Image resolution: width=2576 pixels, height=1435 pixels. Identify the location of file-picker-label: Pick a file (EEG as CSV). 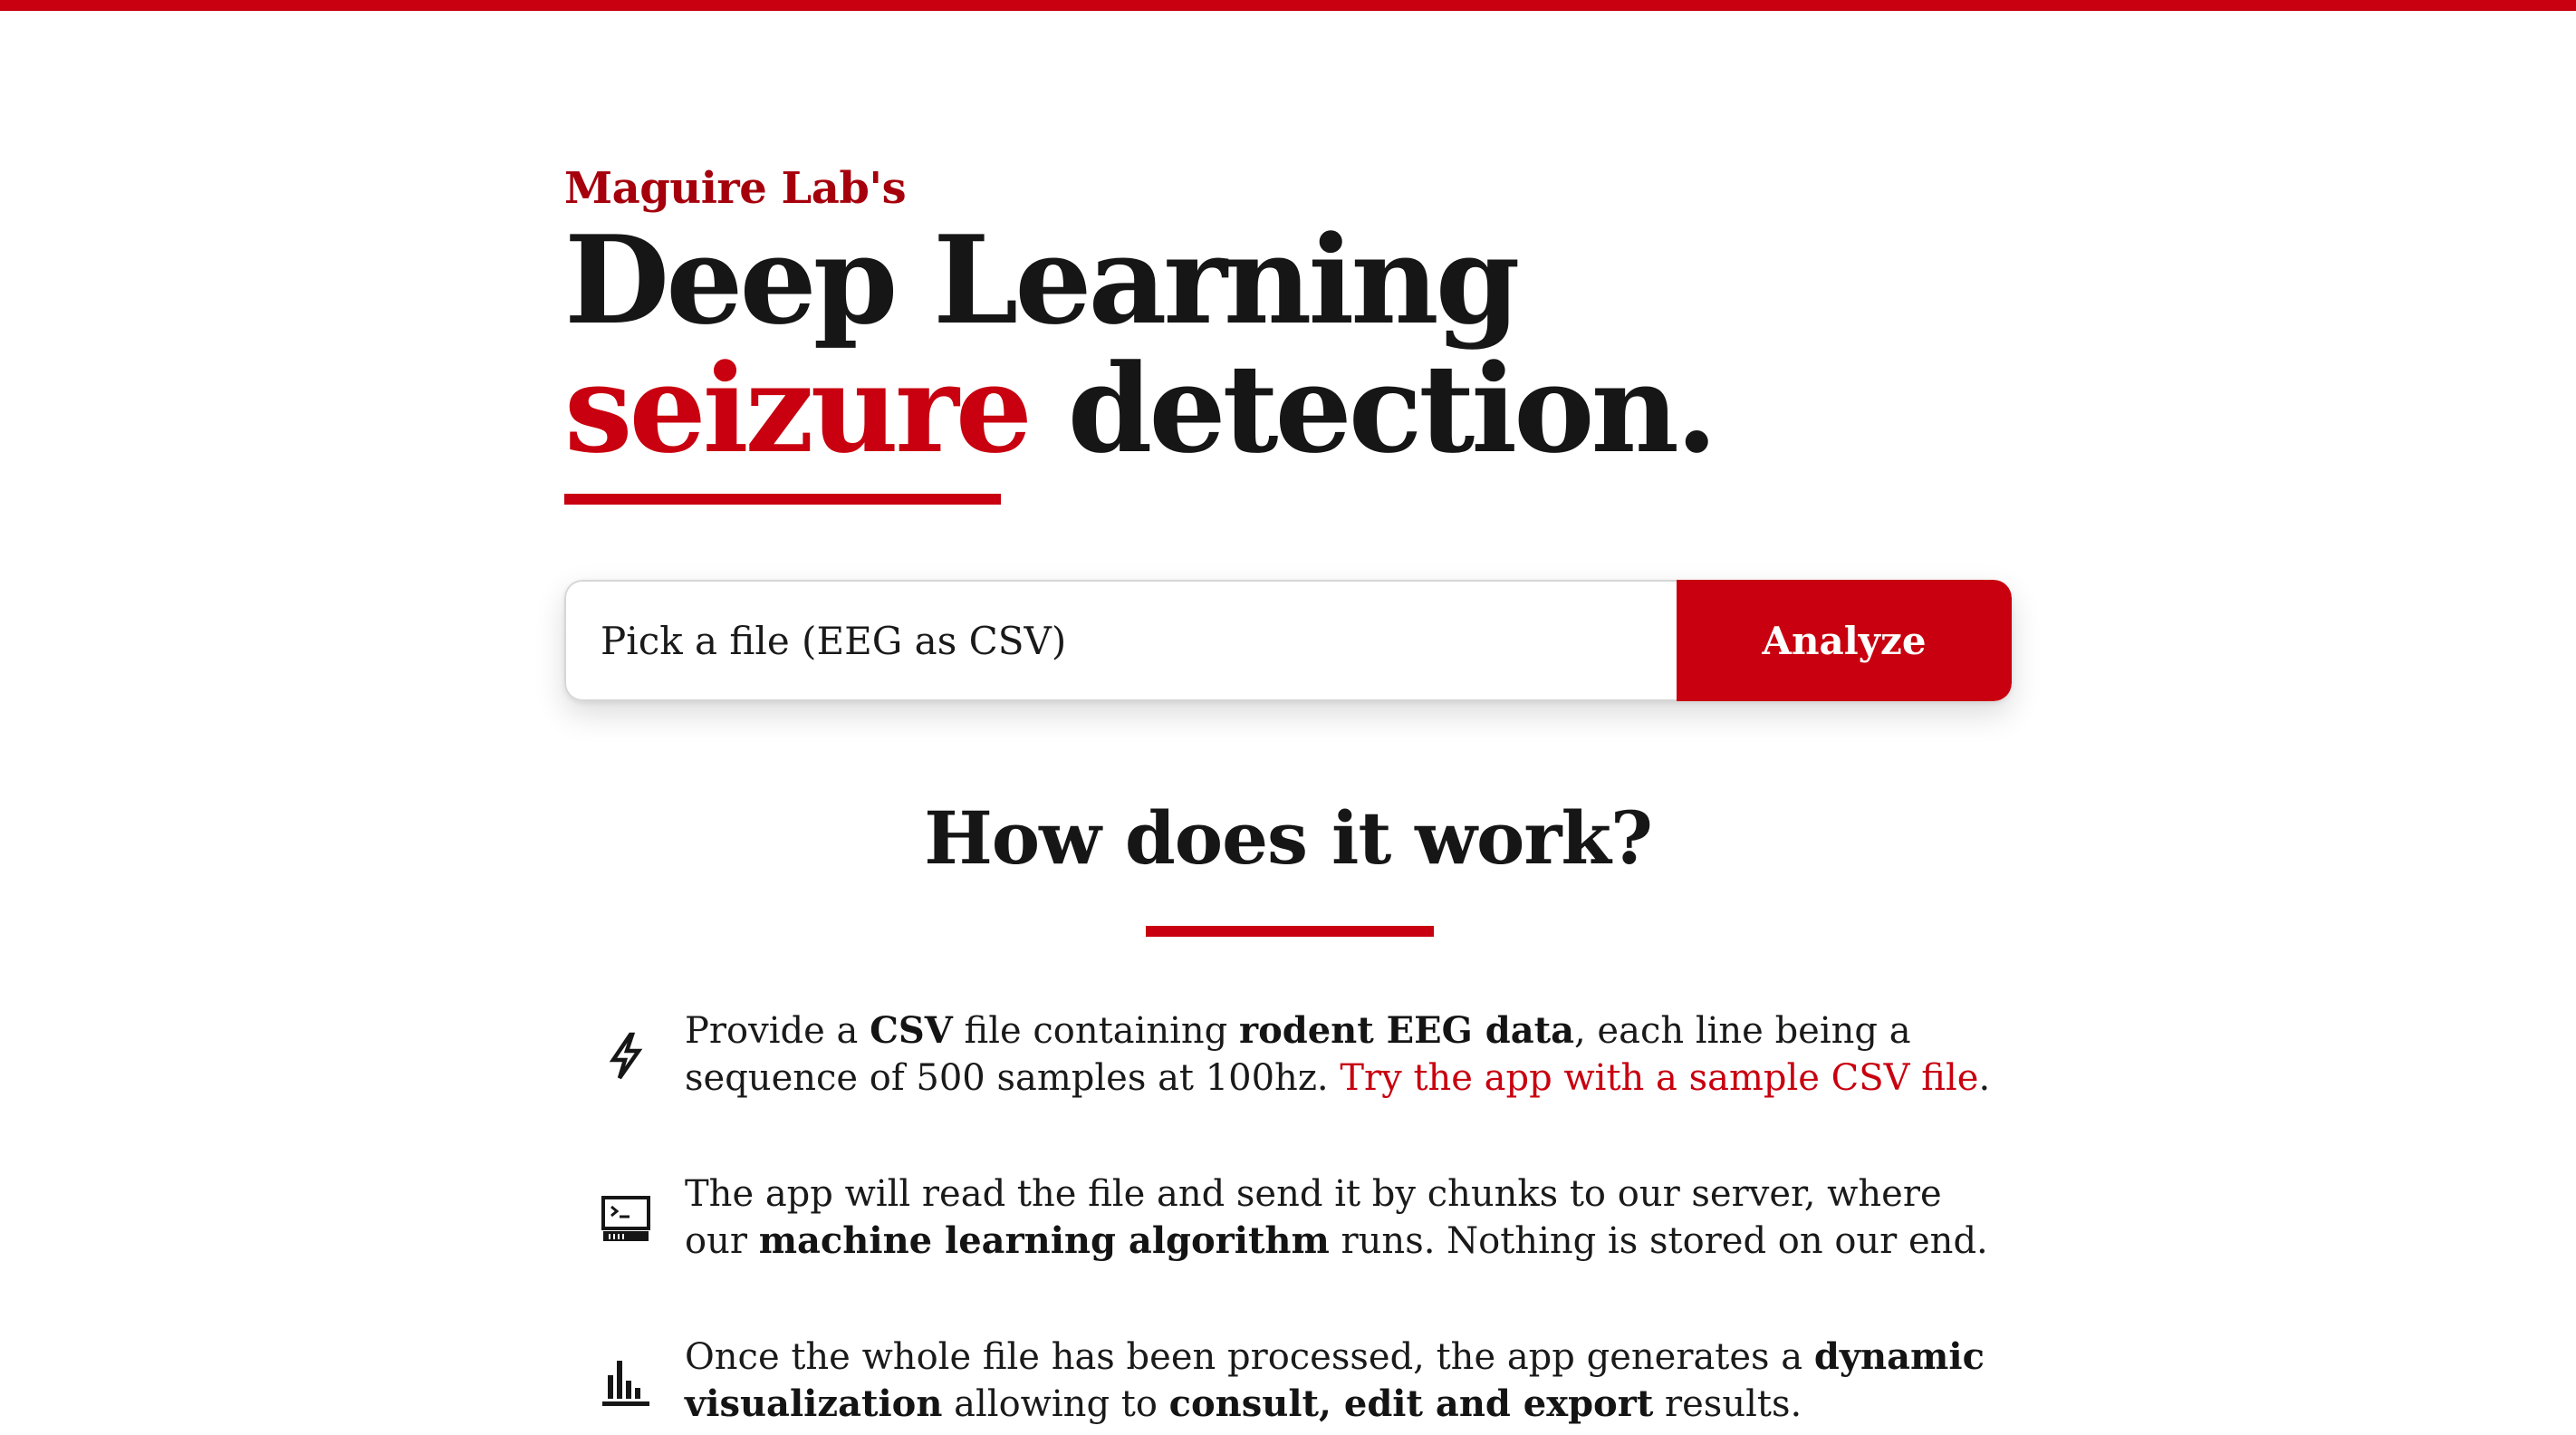
(834, 640).